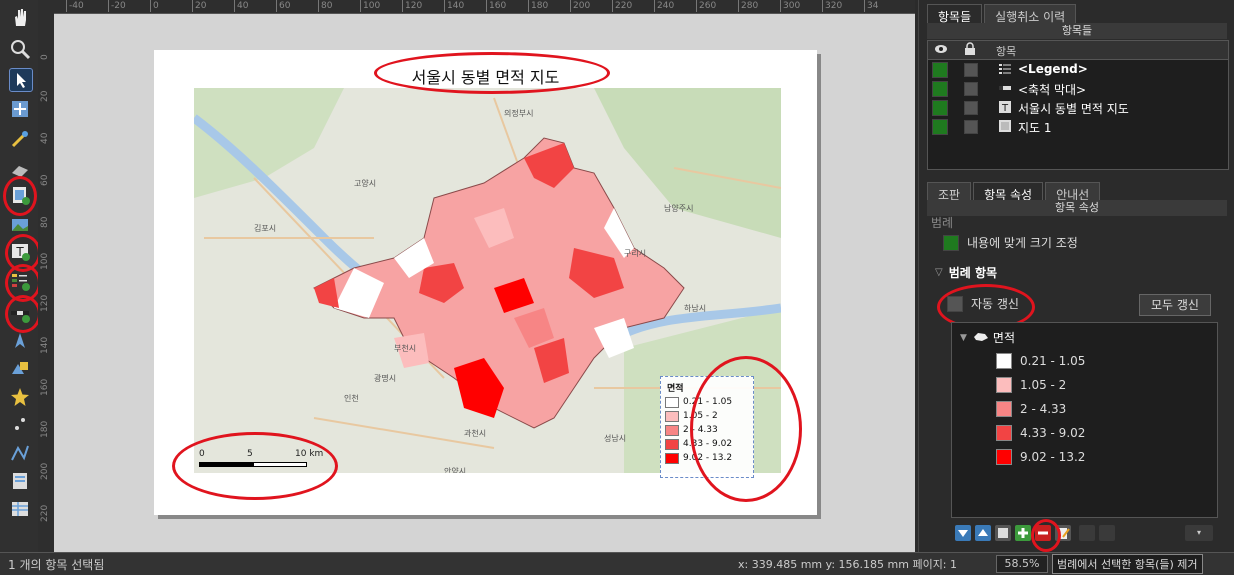 The image size is (1234, 575). Describe the element at coordinates (20, 425) in the screenshot. I see `add-arrow-icon` at that location.